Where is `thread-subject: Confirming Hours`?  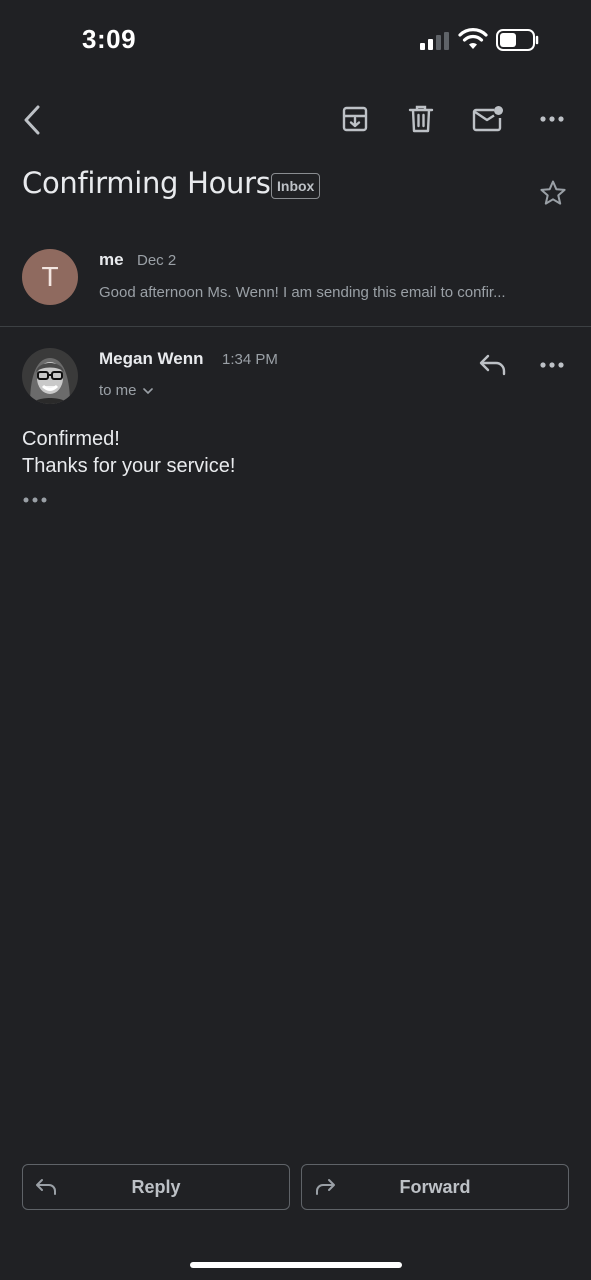
thread-subject: Confirming Hours is located at coordinates (146, 183).